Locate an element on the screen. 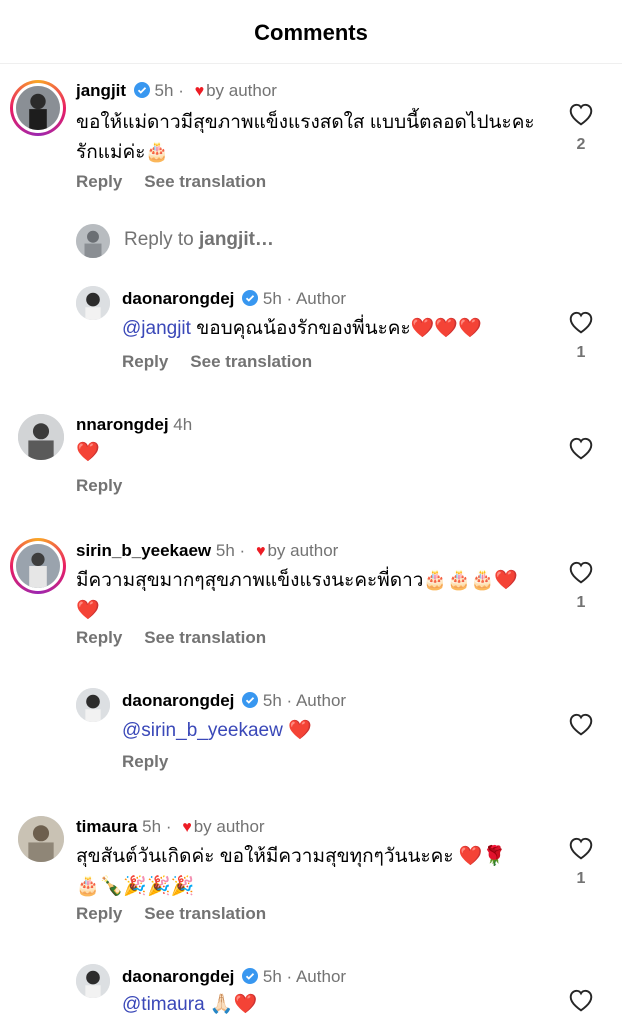  page-title: Comments is located at coordinates (311, 32).